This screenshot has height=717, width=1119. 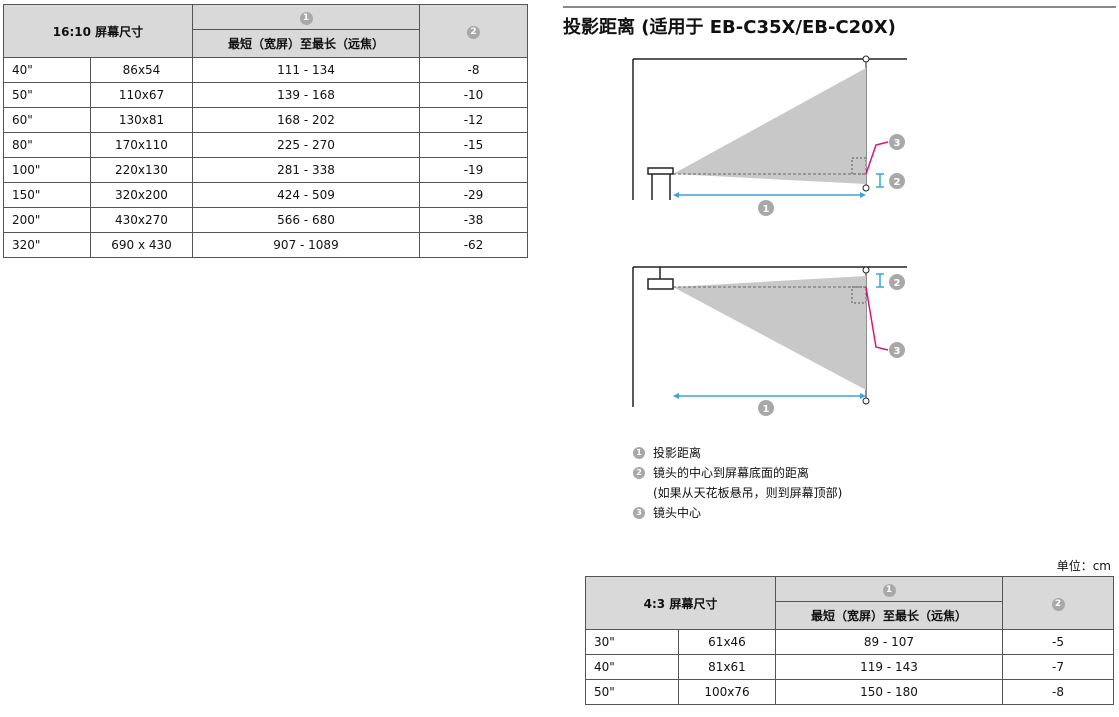 I want to click on diagram-floor-mounted: 1 2 3, so click(x=769, y=135).